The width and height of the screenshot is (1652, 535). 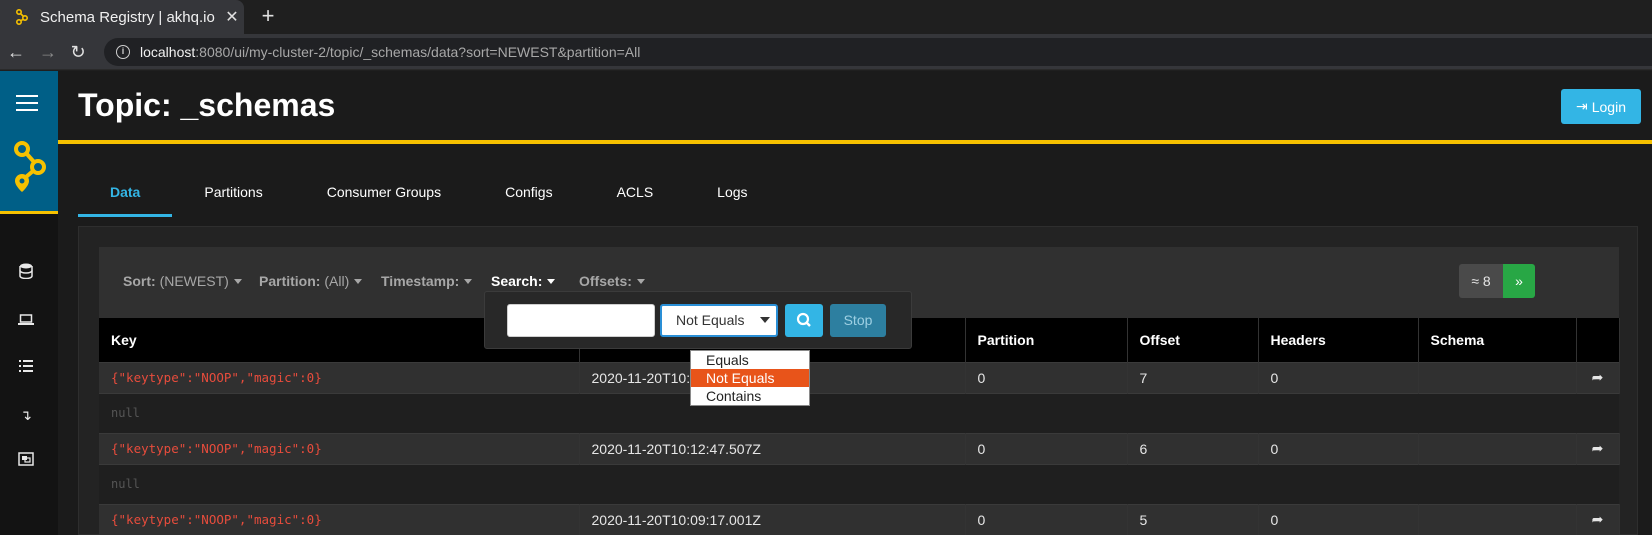 I want to click on sidebar-header, so click(x=29, y=141).